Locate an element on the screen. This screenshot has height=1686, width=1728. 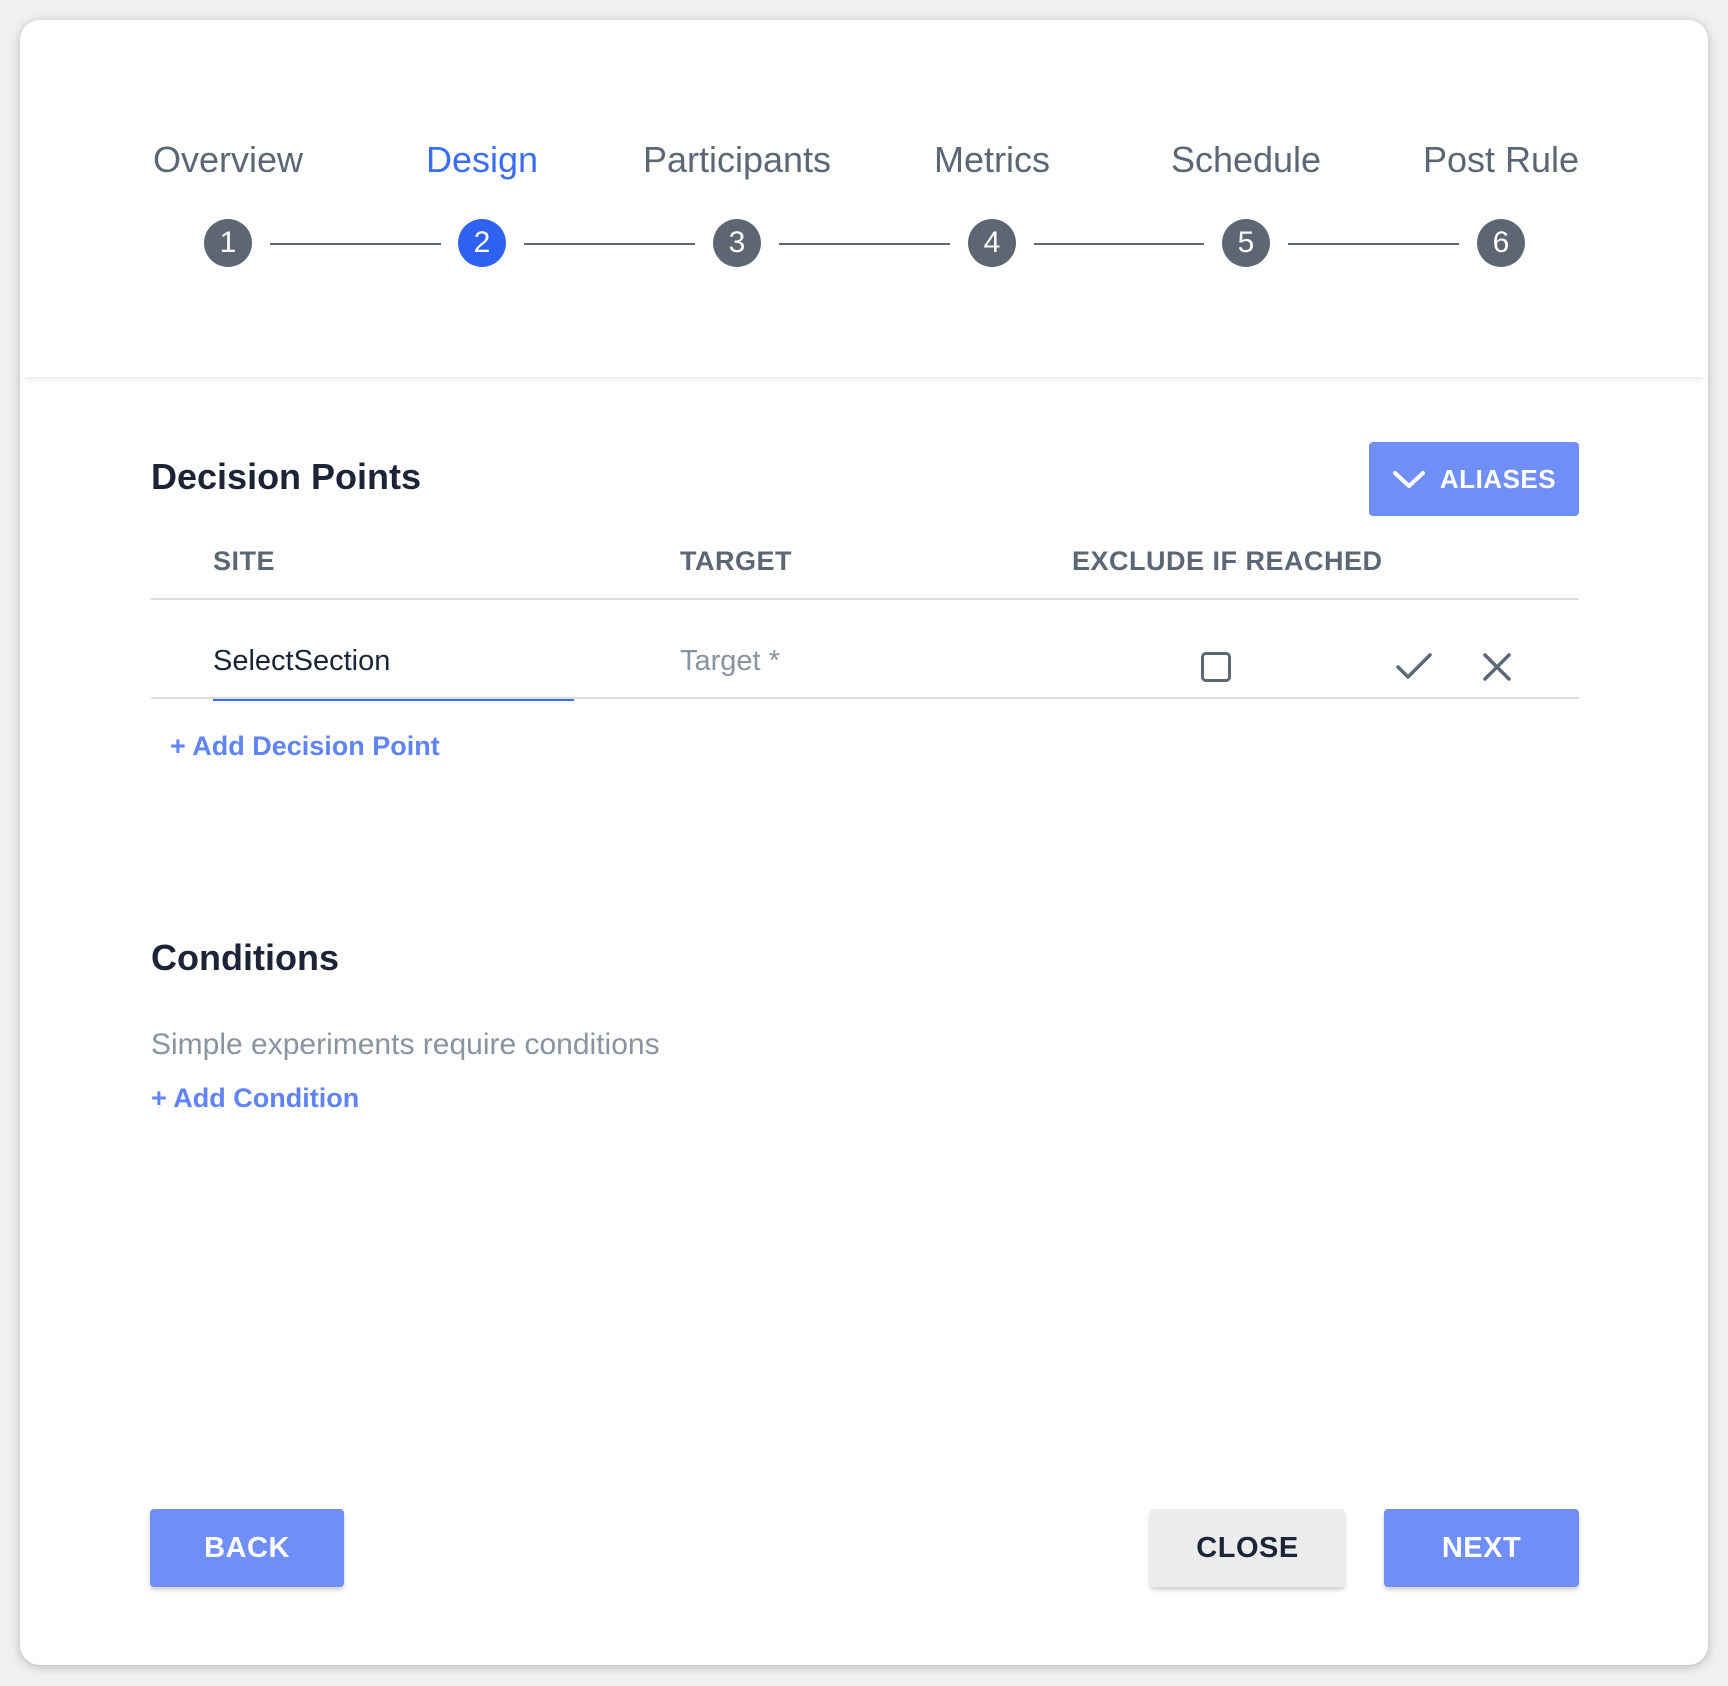
column-header-target: TARGET is located at coordinates (736, 561).